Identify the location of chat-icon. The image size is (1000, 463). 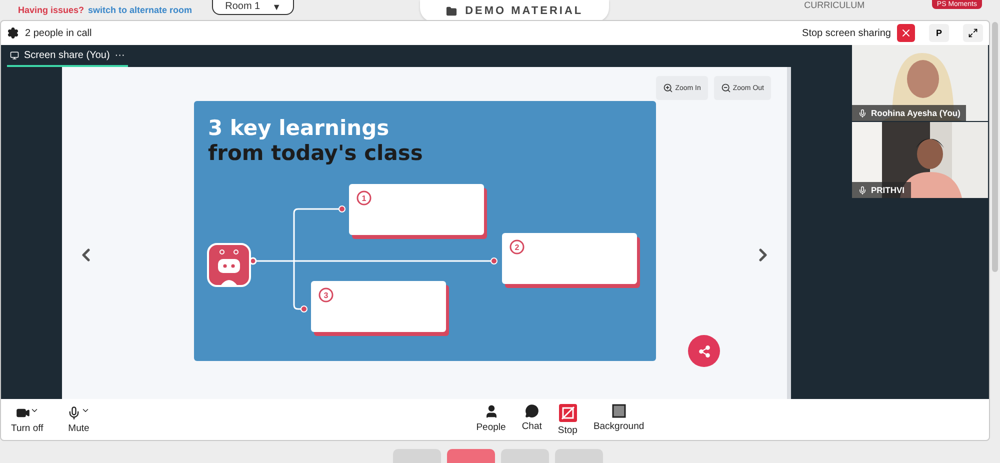
(531, 411).